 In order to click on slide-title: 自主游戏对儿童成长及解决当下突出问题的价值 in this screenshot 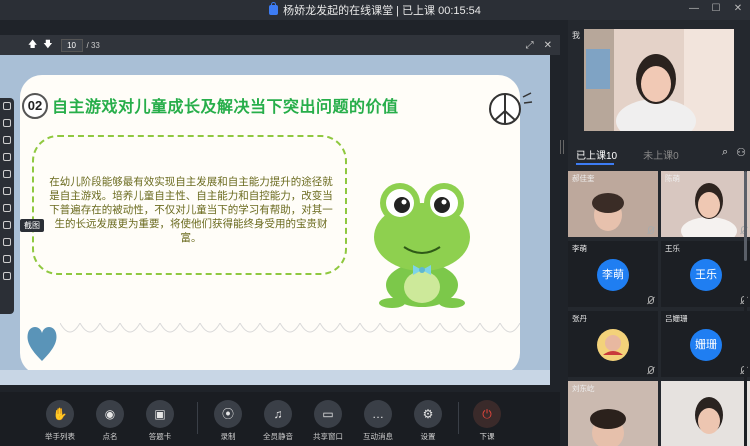, I will do `click(225, 107)`.